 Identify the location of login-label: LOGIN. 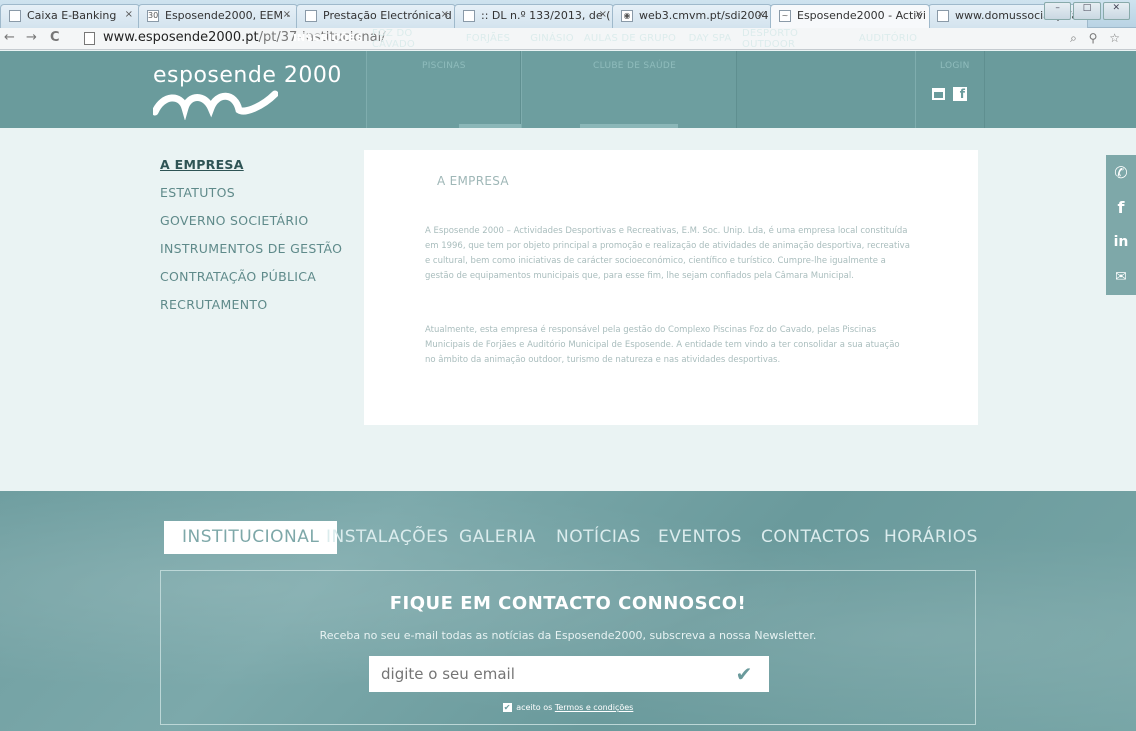
(955, 66).